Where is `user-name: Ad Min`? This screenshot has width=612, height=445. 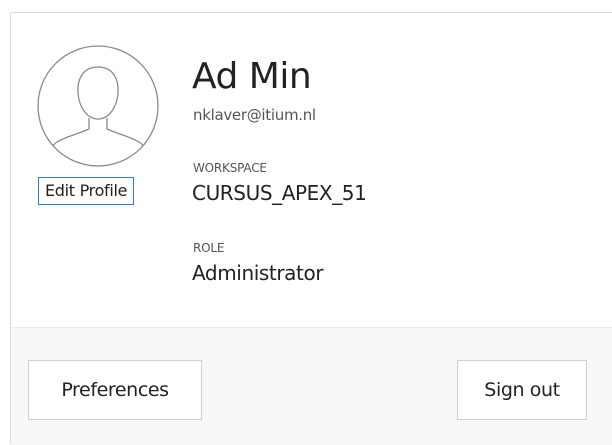
user-name: Ad Min is located at coordinates (252, 76).